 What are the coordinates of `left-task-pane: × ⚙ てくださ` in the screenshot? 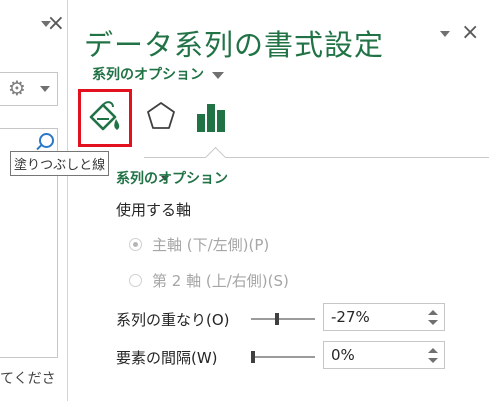 It's located at (34, 200).